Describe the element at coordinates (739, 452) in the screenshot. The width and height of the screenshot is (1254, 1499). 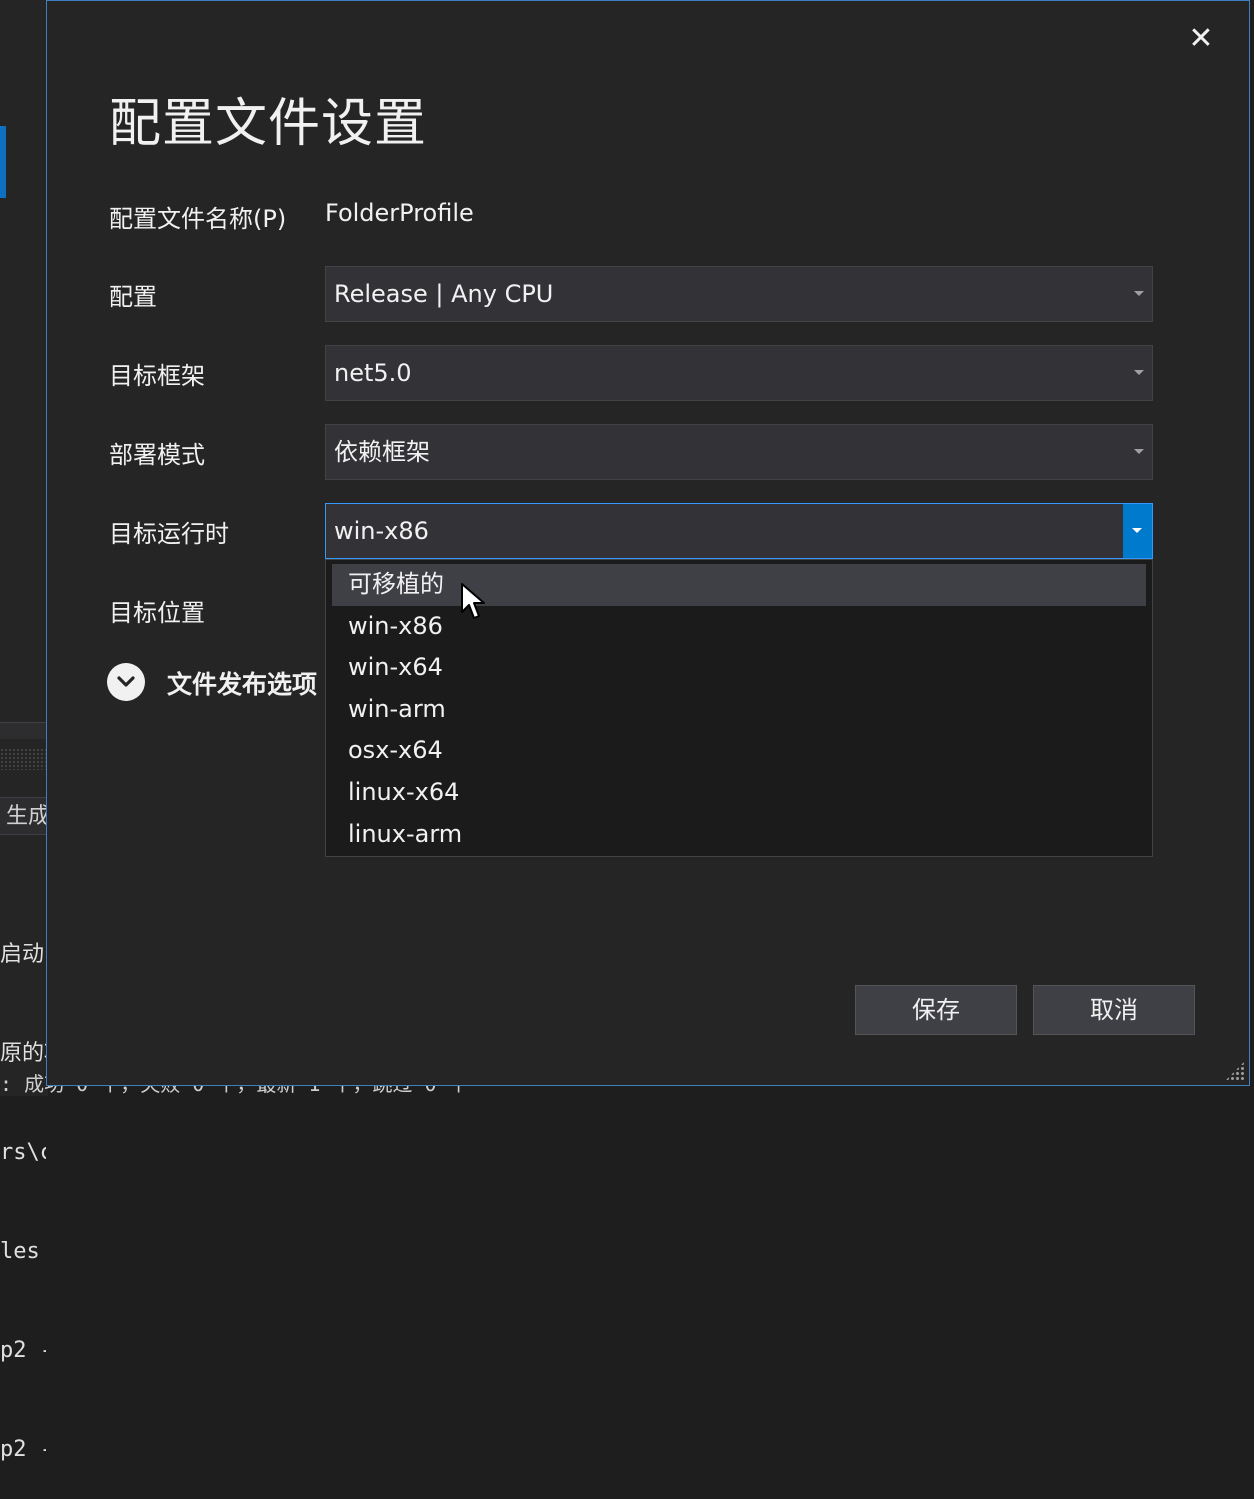
I see `deployment-mode-combo: 依赖框架` at that location.